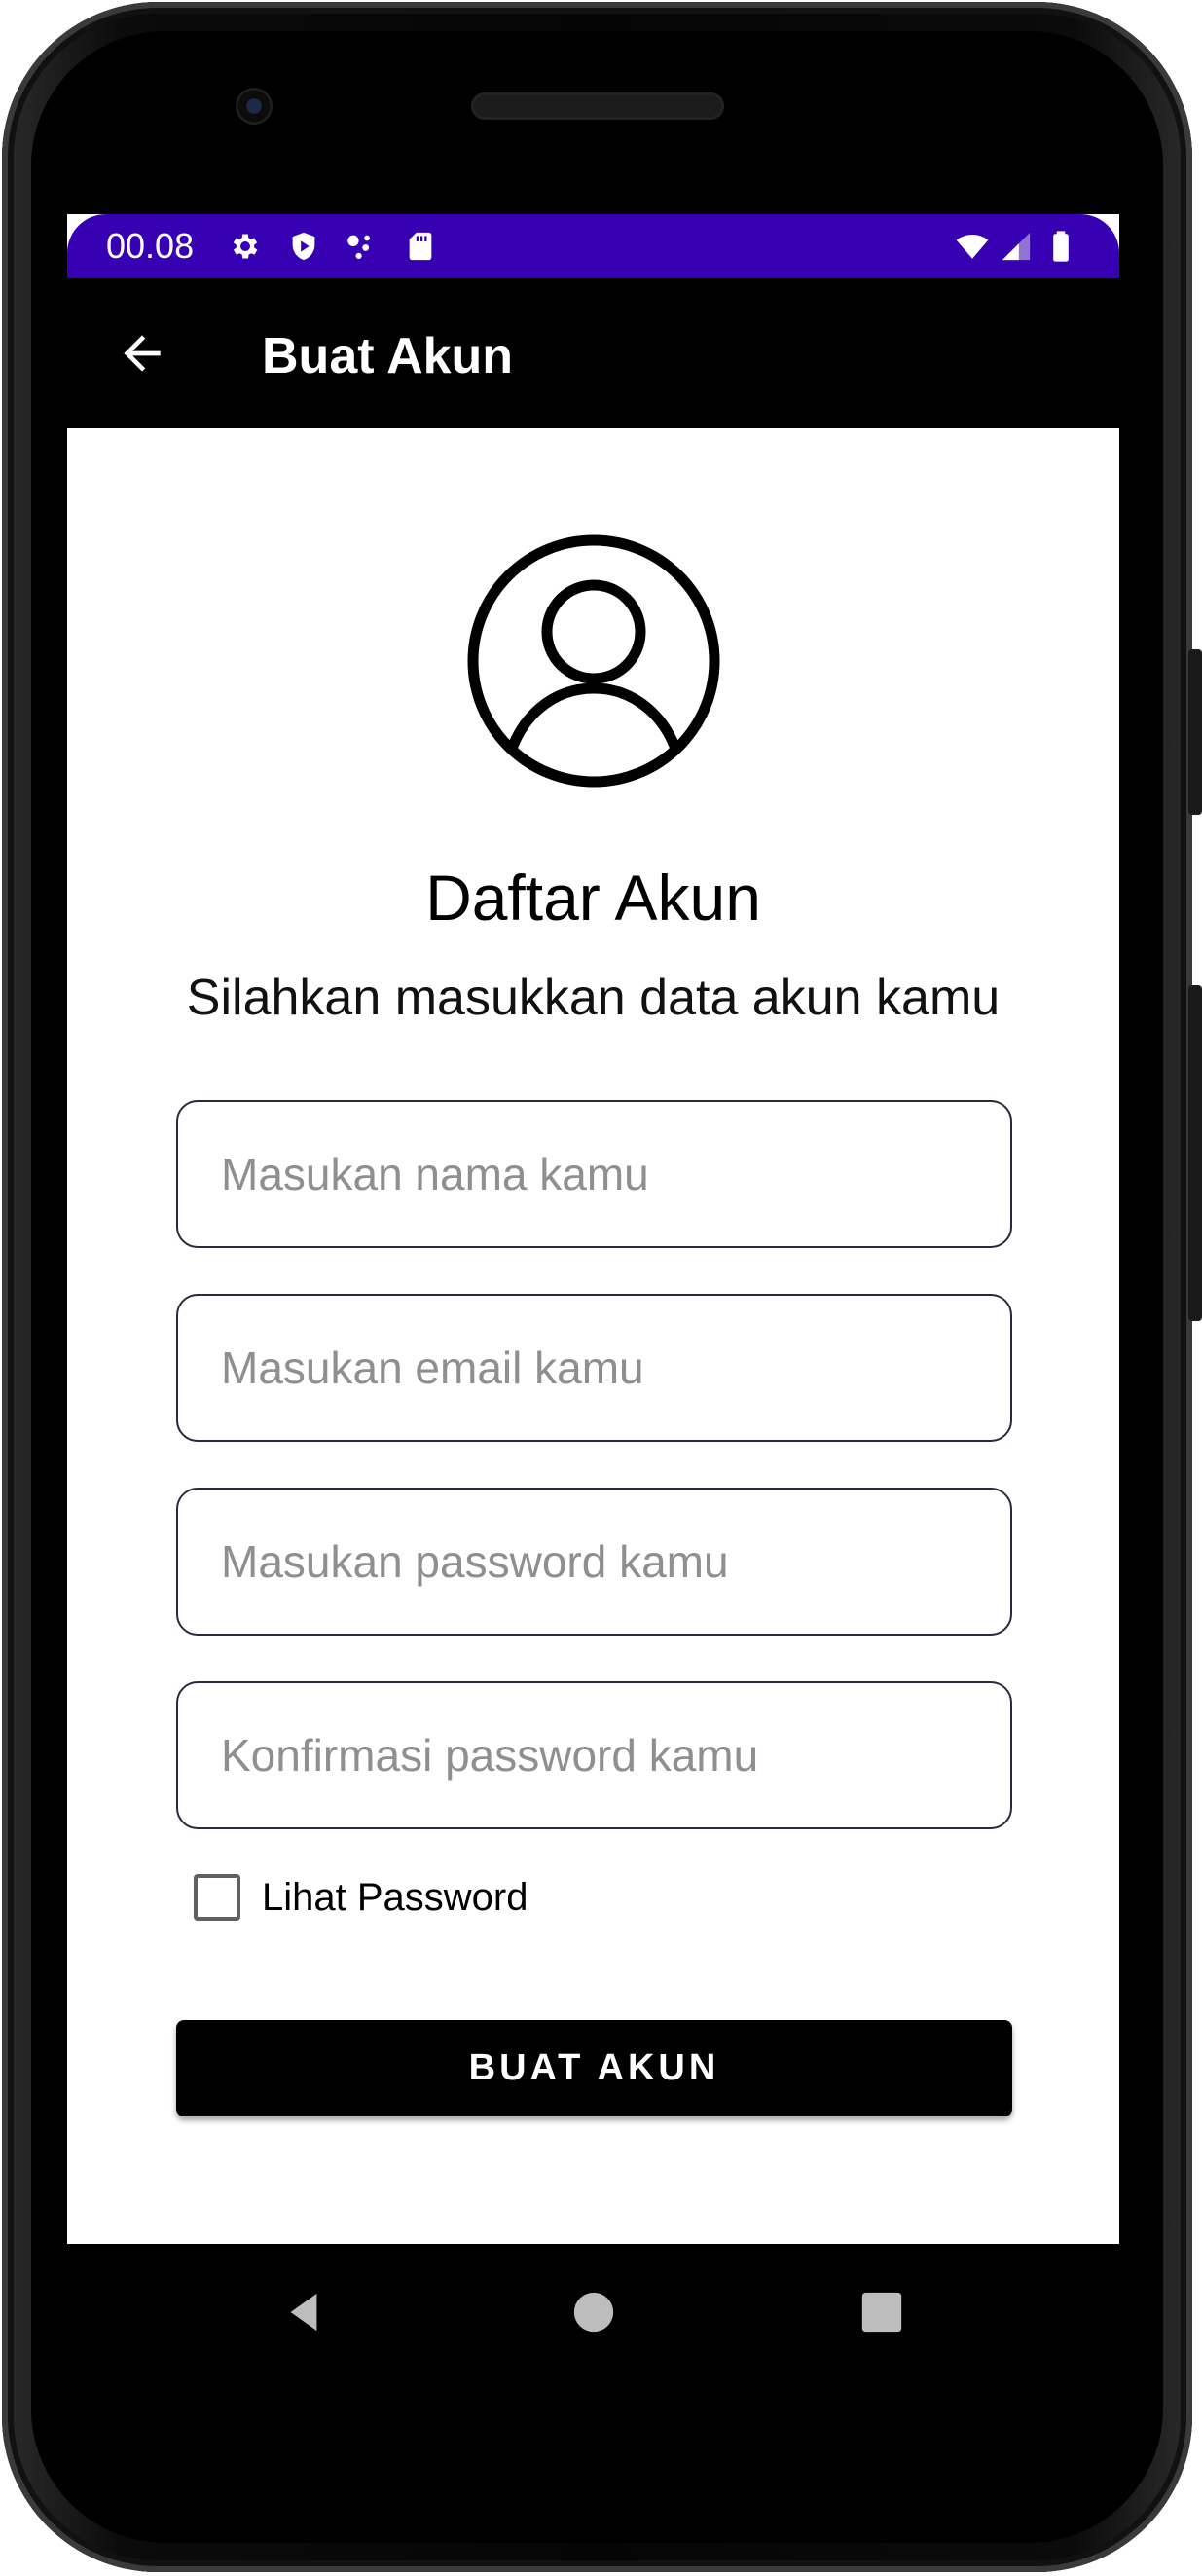 The image size is (1202, 2576). Describe the element at coordinates (593, 998) in the screenshot. I see `page-subtitle: Silahkan masukkan data akun kamu` at that location.